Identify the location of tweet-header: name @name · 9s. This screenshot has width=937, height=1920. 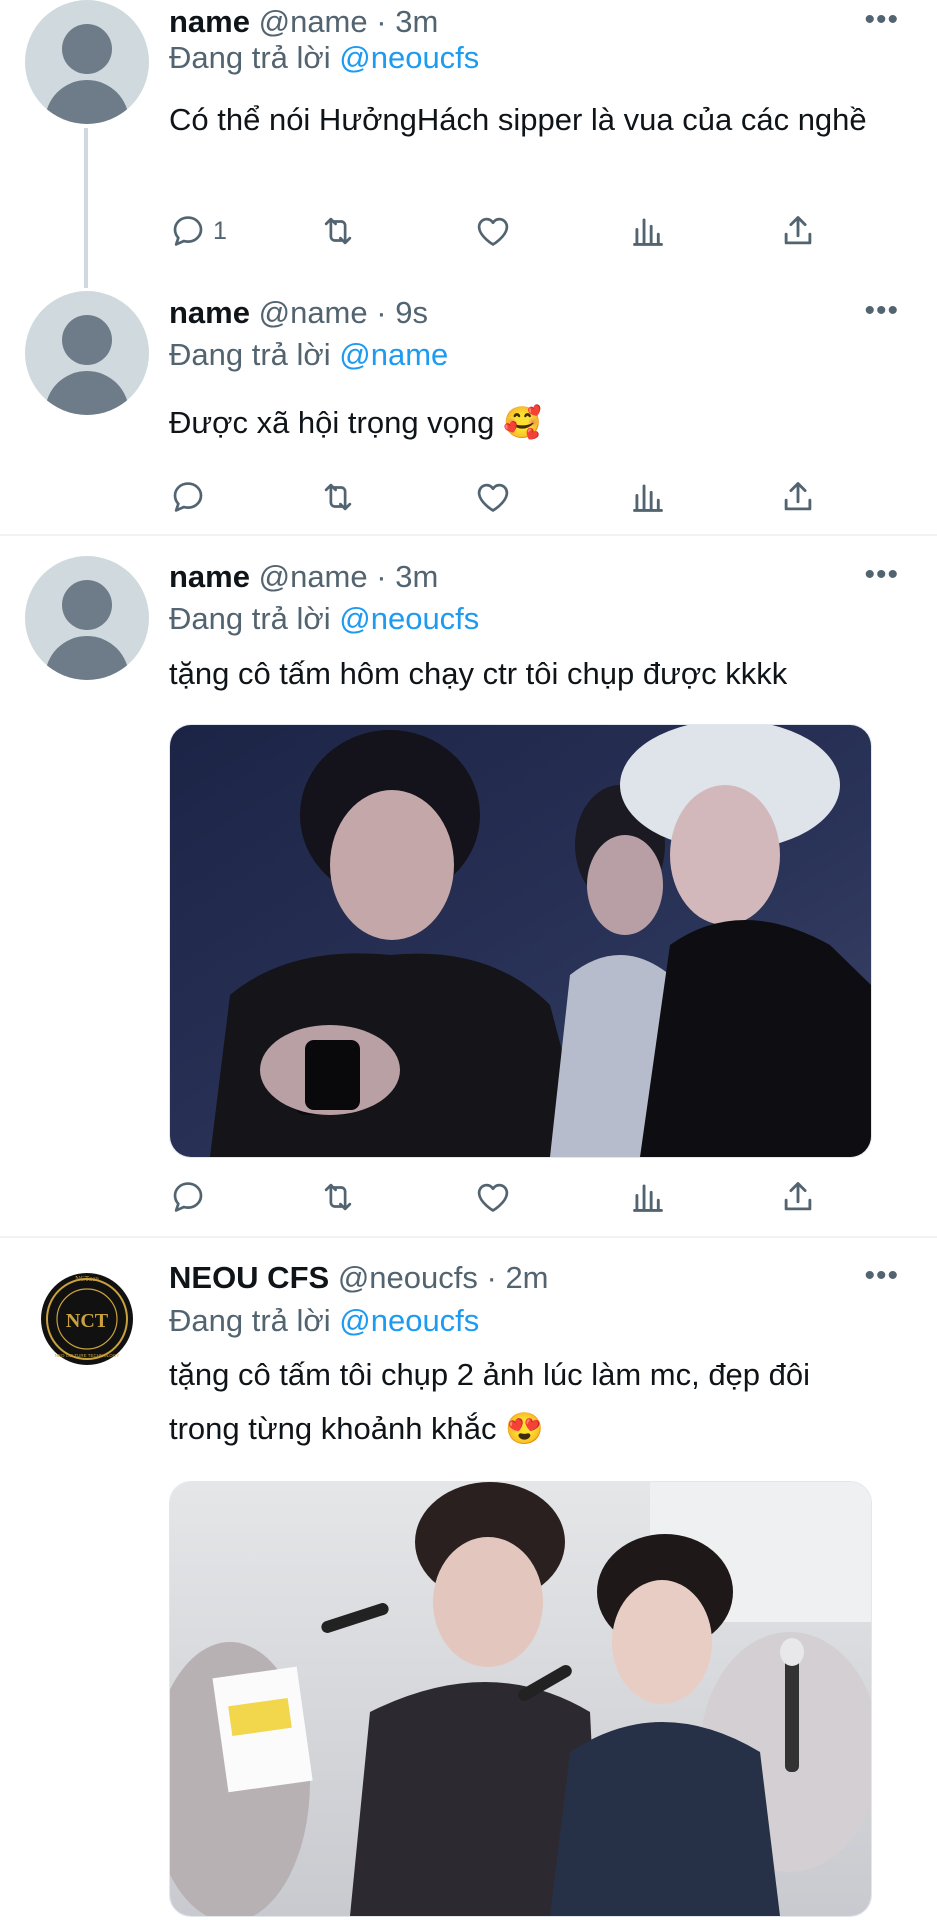
(298, 312).